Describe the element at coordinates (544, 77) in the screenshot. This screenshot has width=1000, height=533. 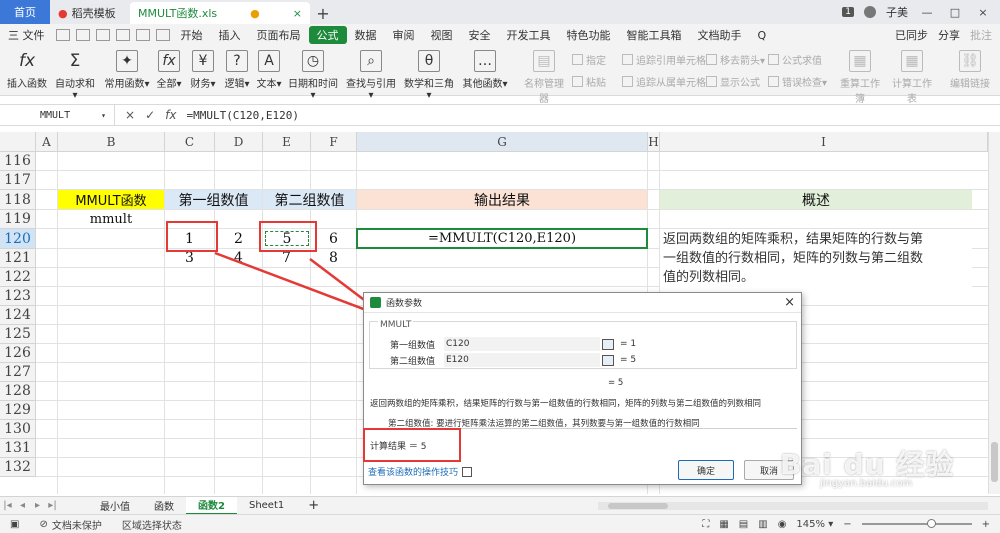
I see `name-manager-button: ▤ 名称管理器` at that location.